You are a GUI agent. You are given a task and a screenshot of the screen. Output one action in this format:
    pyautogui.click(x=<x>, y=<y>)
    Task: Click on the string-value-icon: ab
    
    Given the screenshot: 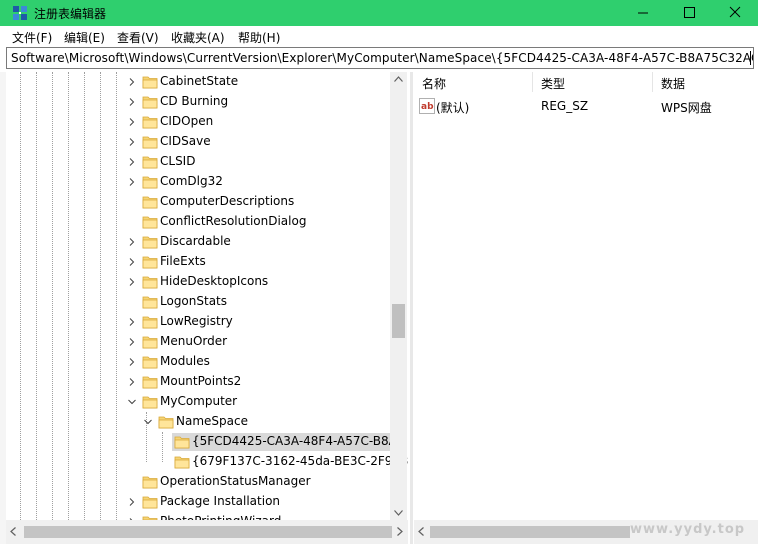 What is the action you would take?
    pyautogui.click(x=427, y=106)
    